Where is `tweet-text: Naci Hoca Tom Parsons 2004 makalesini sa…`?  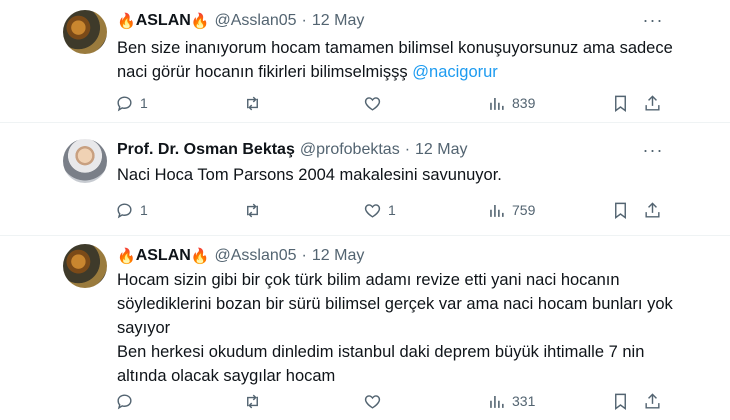 tweet-text: Naci Hoca Tom Parsons 2004 makalesini sa… is located at coordinates (402, 175).